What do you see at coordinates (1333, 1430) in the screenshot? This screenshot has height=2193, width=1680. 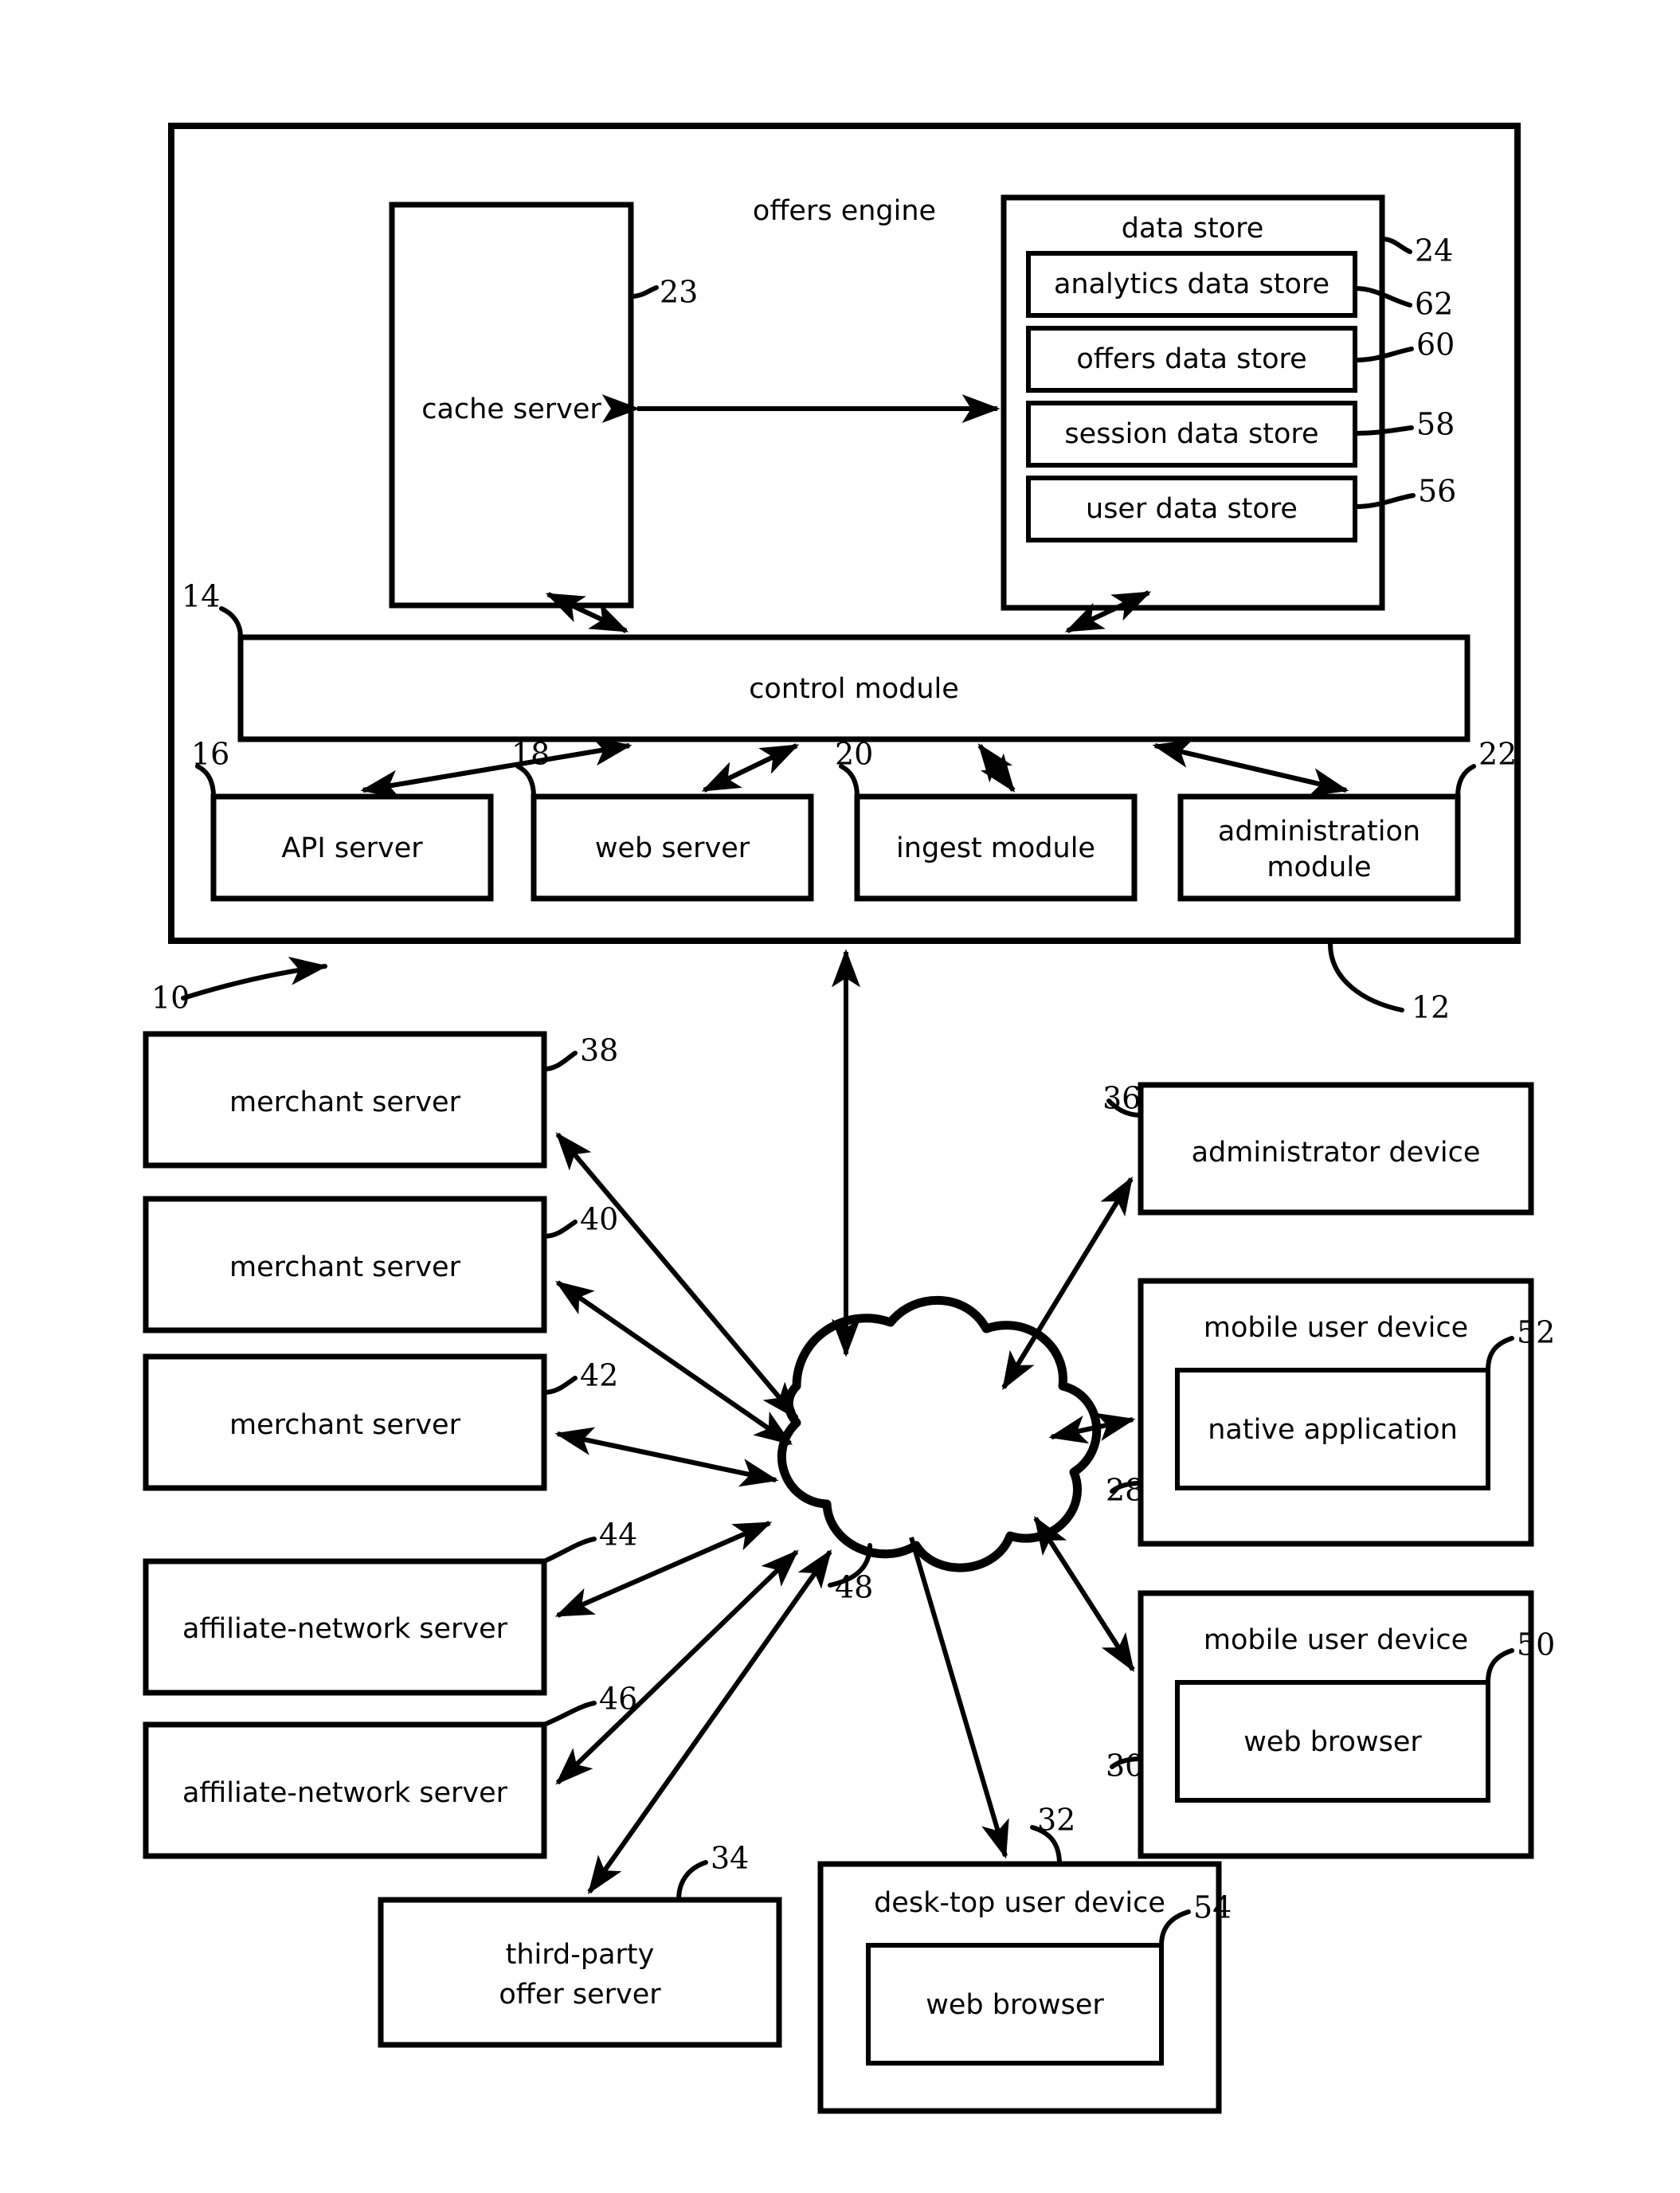 I see `native-application-label: native application` at bounding box center [1333, 1430].